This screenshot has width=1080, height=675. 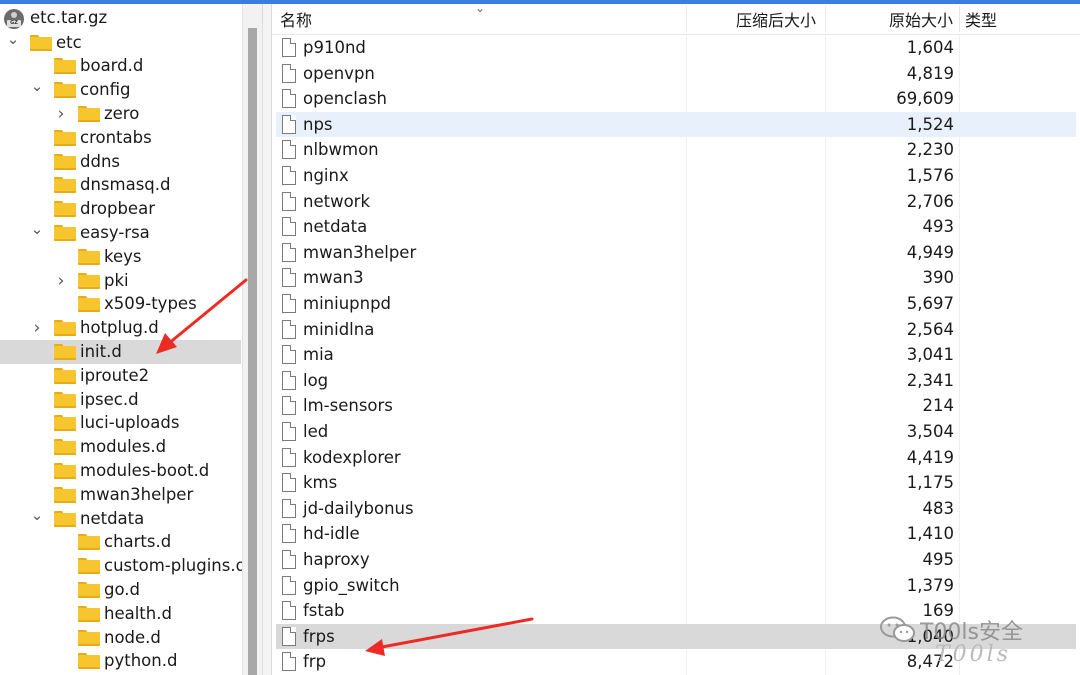 What do you see at coordinates (676, 586) in the screenshot?
I see `file-row: gpio_switch 1,379` at bounding box center [676, 586].